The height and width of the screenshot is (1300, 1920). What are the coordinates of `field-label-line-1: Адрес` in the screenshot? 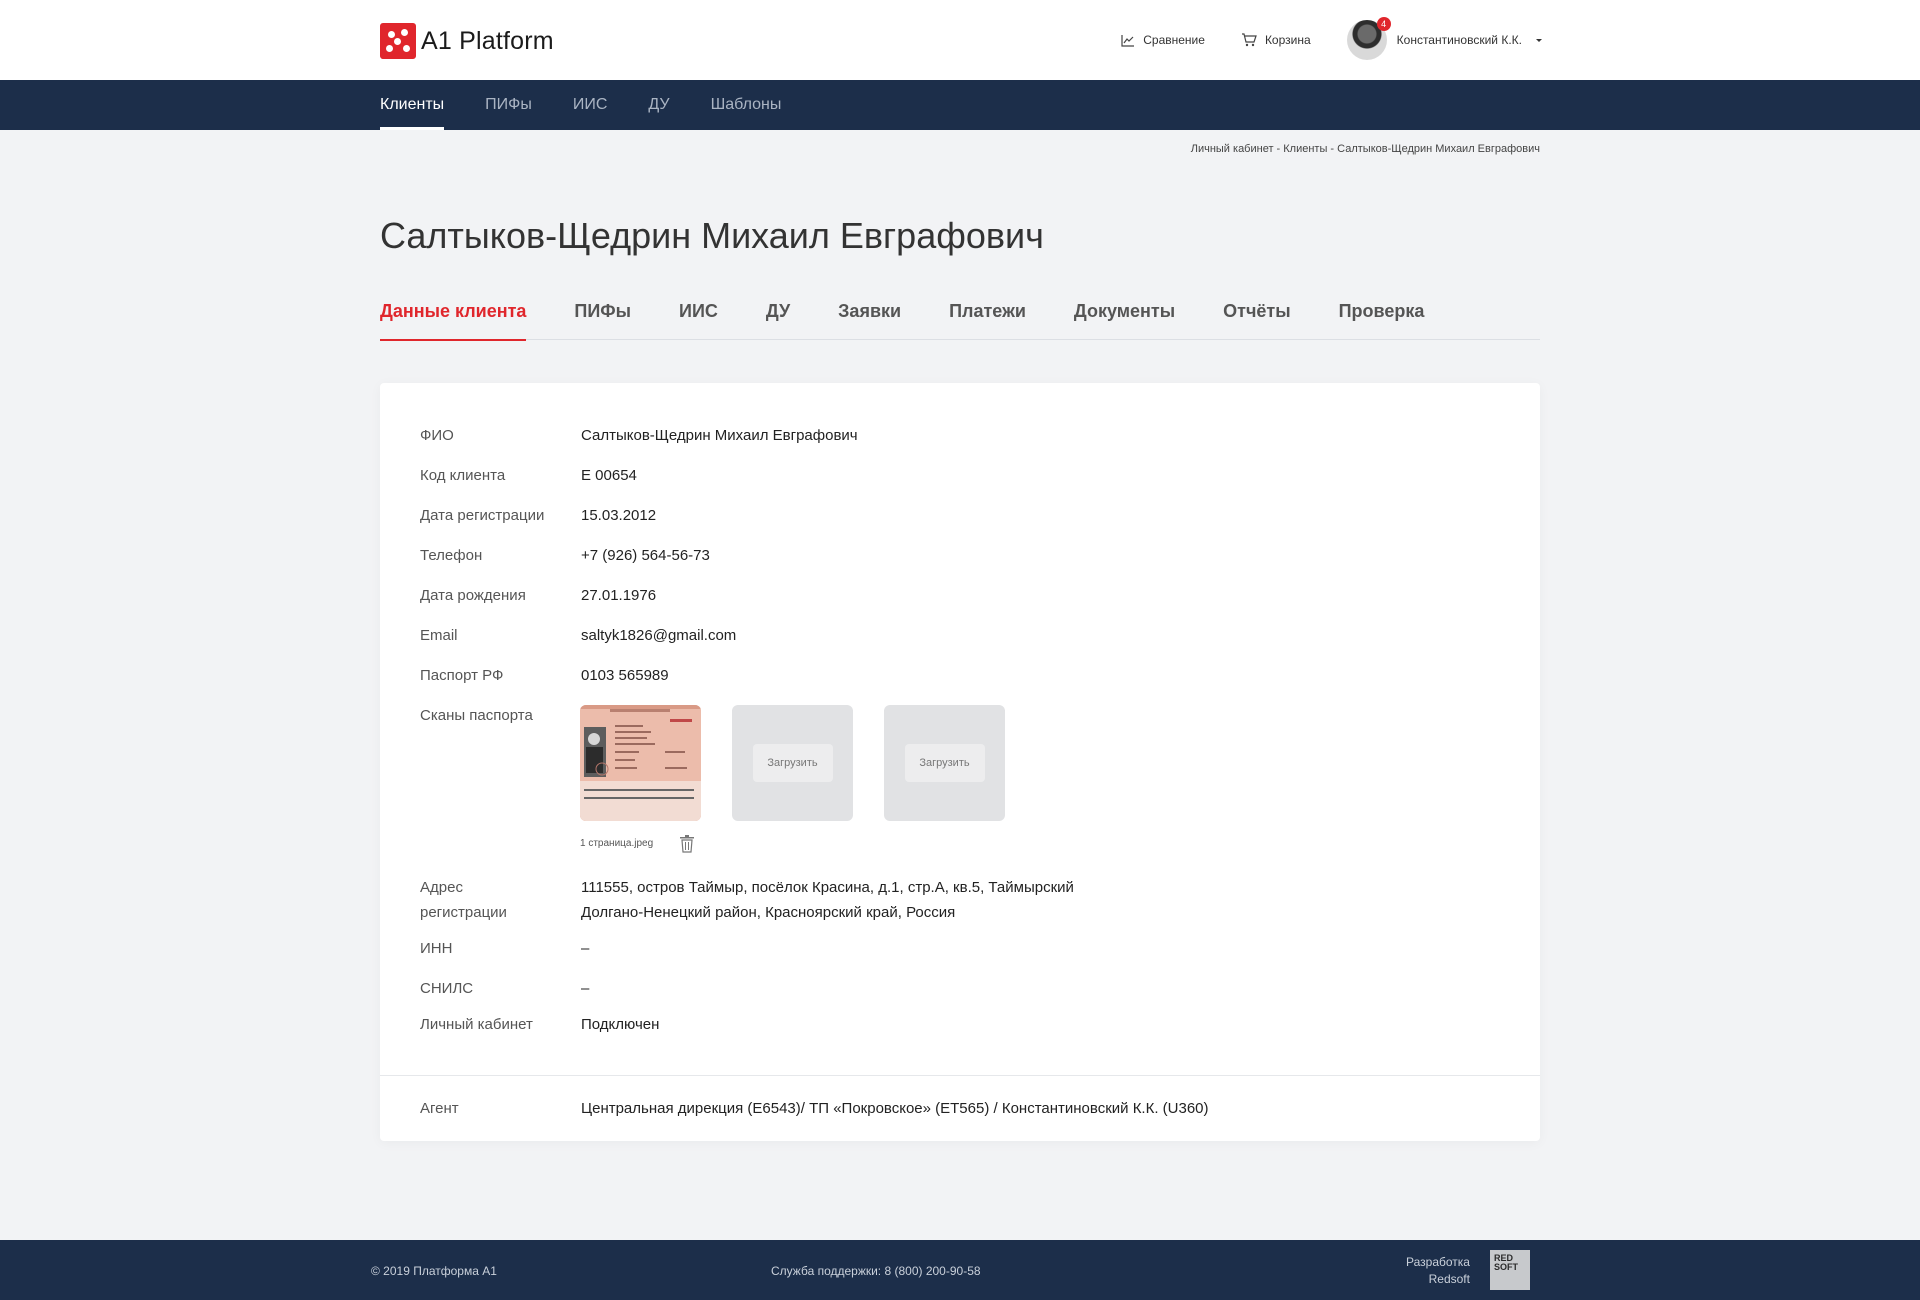 It's located at (441, 887).